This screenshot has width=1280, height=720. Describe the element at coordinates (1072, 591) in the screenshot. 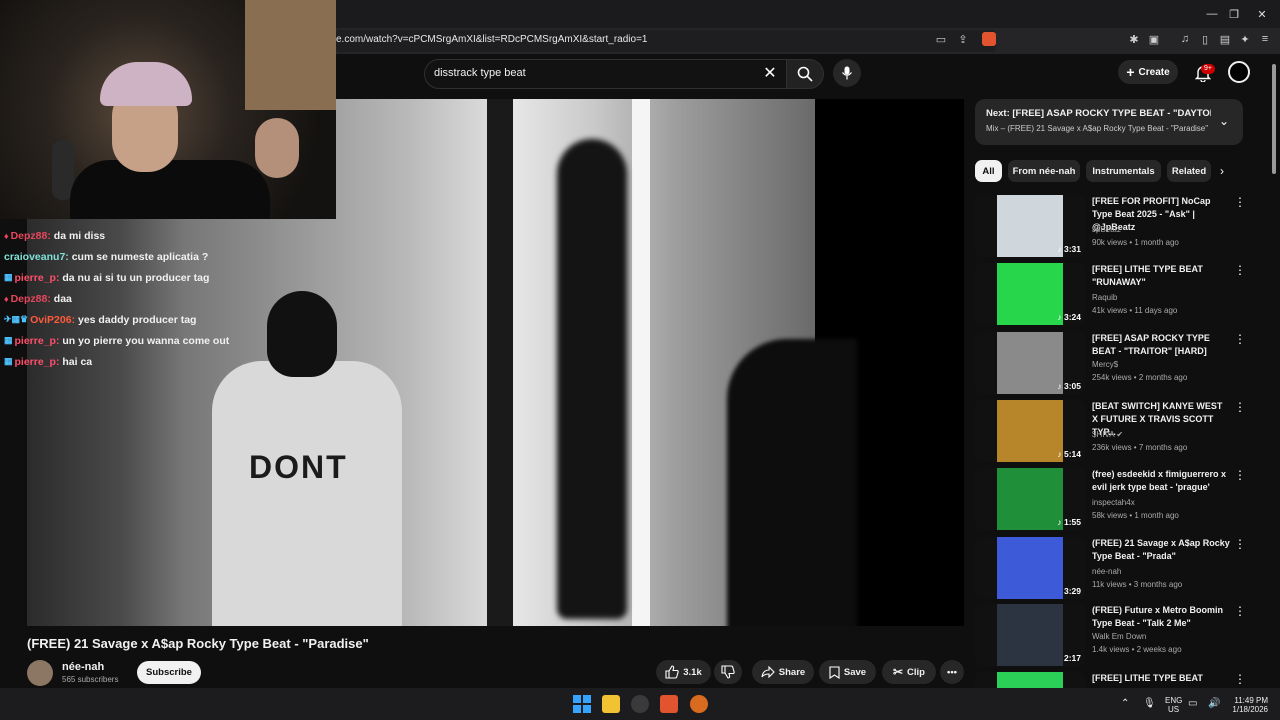

I see `duration-badge: 3:29` at that location.